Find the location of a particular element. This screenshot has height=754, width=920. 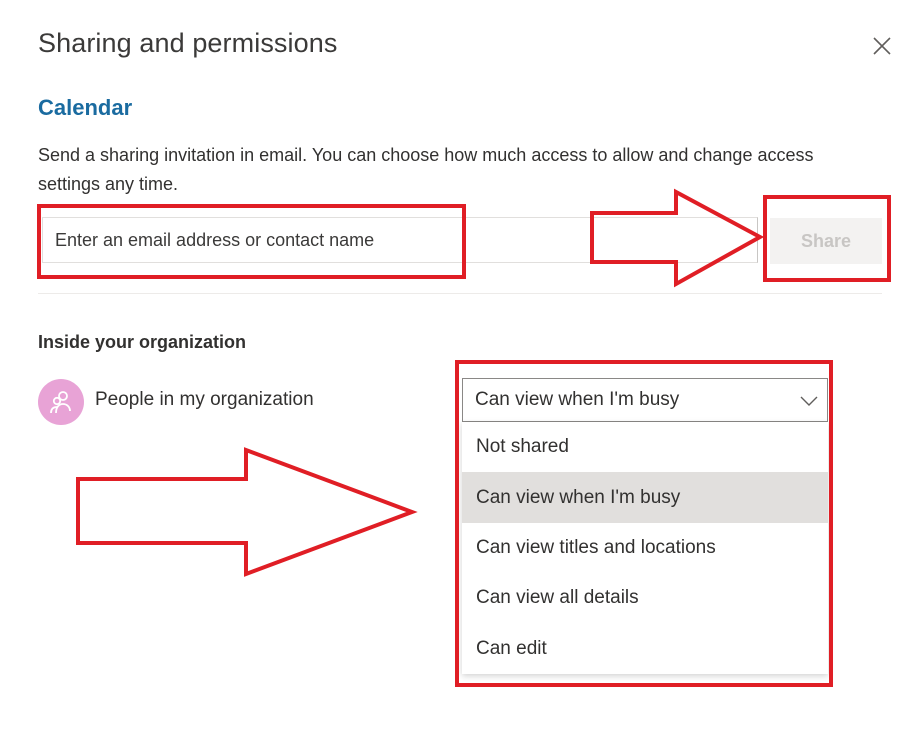

close-icon is located at coordinates (882, 46).